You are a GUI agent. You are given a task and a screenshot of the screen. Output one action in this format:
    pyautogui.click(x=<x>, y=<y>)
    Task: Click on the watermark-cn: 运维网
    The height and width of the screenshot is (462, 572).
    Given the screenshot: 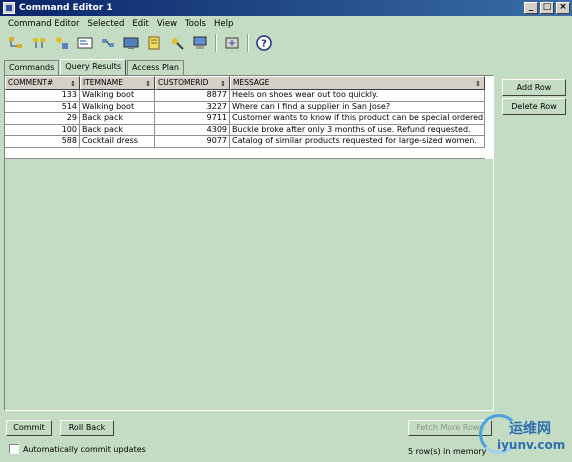 What is the action you would take?
    pyautogui.click(x=530, y=429)
    